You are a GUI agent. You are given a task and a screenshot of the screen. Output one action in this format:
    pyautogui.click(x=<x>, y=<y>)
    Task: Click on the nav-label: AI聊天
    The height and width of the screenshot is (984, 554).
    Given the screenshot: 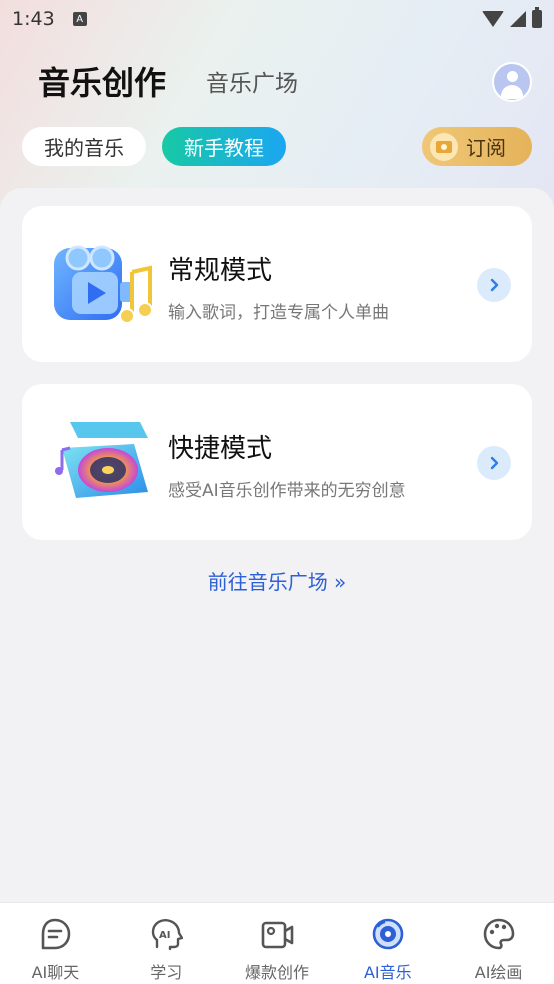 What is the action you would take?
    pyautogui.click(x=55, y=972)
    